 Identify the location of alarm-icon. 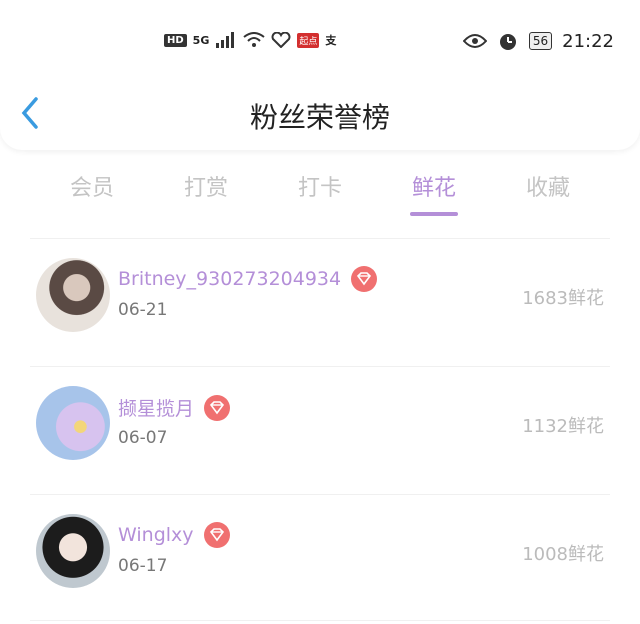
(507, 42).